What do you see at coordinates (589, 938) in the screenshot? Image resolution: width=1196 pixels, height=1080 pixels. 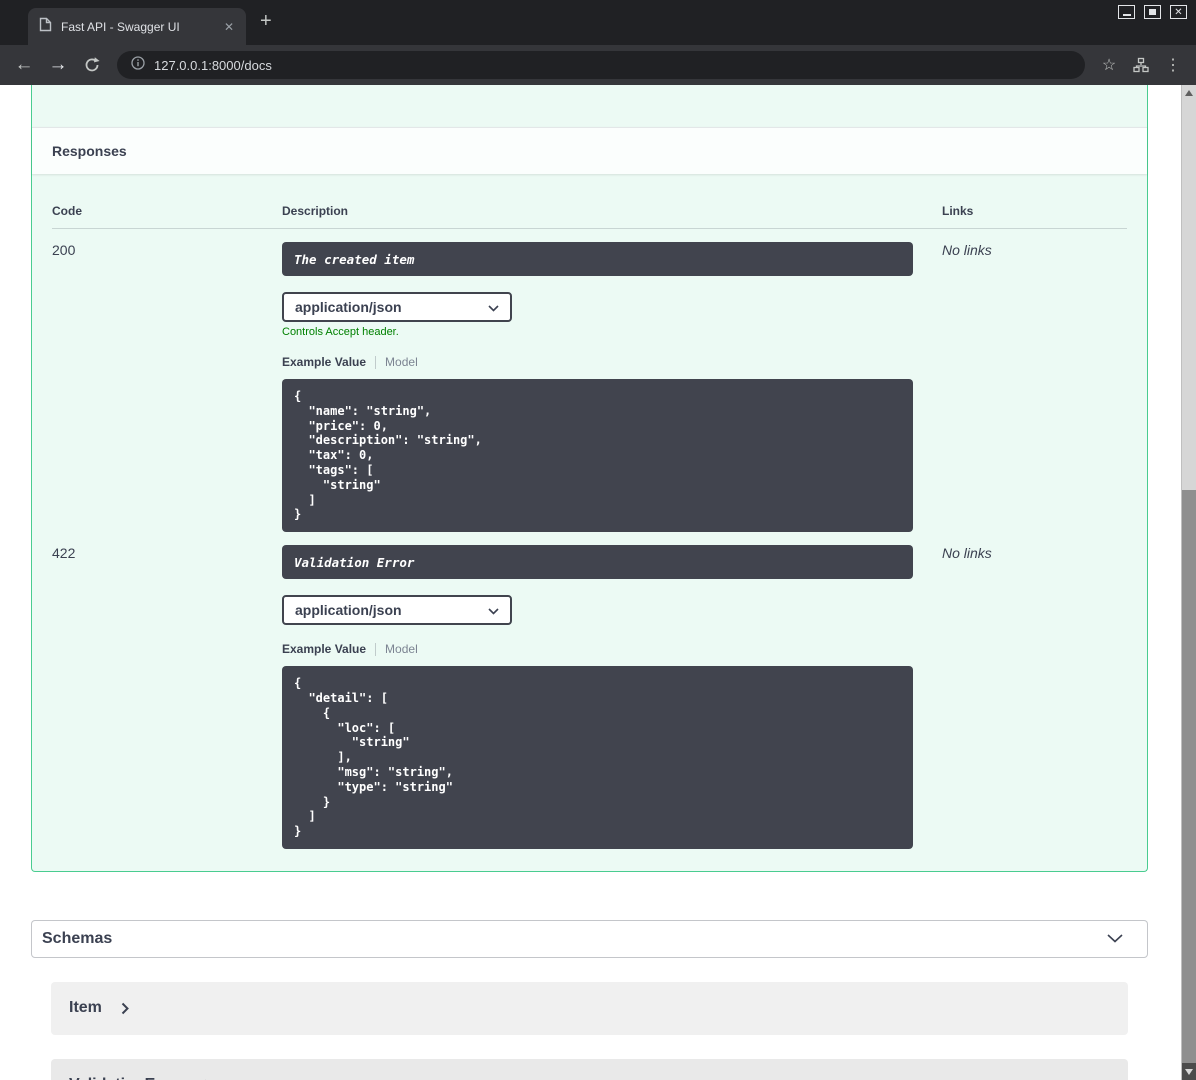 I see `schemas-section-header: Schemas` at bounding box center [589, 938].